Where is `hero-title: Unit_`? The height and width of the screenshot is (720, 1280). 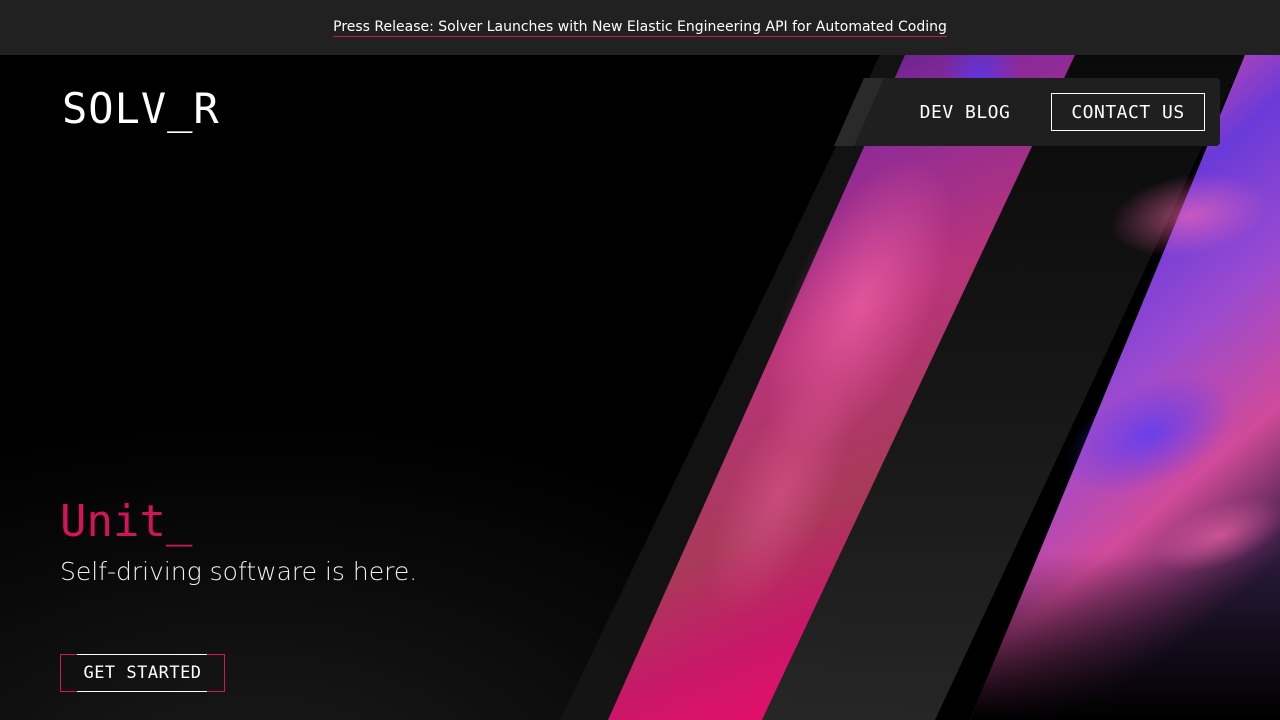
hero-title: Unit_ is located at coordinates (126, 521).